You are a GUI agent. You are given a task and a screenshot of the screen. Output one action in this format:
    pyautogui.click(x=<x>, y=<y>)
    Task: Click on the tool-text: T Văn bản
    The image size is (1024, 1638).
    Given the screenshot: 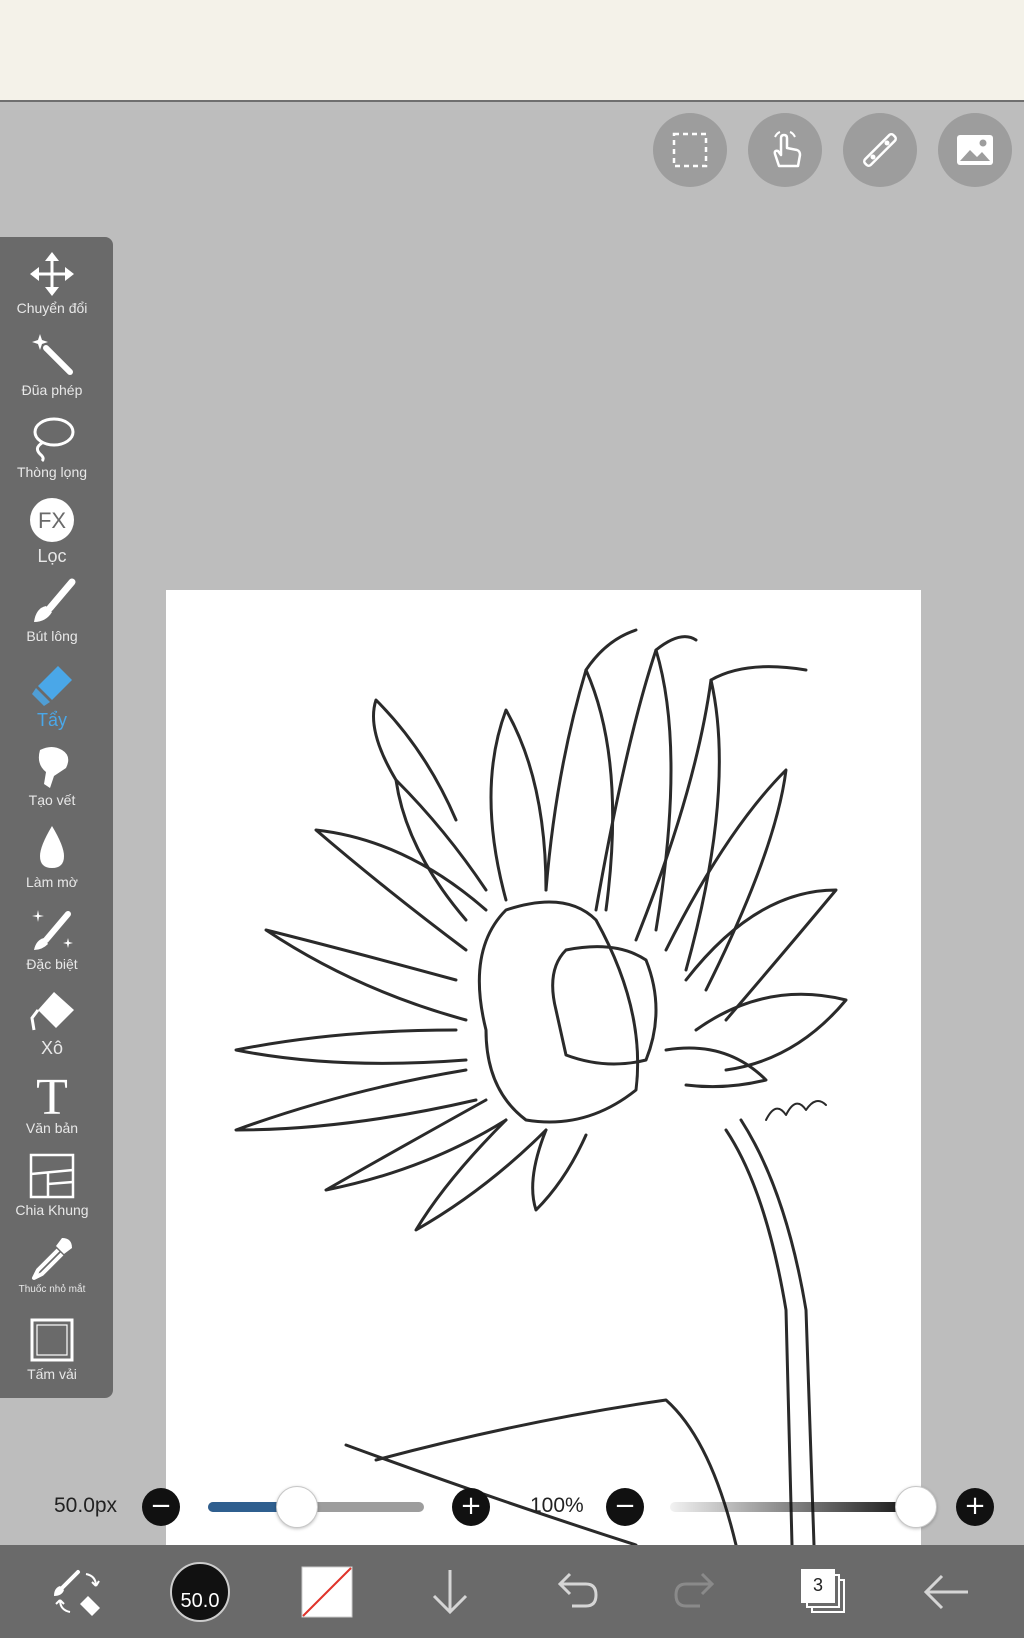 What is the action you would take?
    pyautogui.click(x=52, y=1103)
    